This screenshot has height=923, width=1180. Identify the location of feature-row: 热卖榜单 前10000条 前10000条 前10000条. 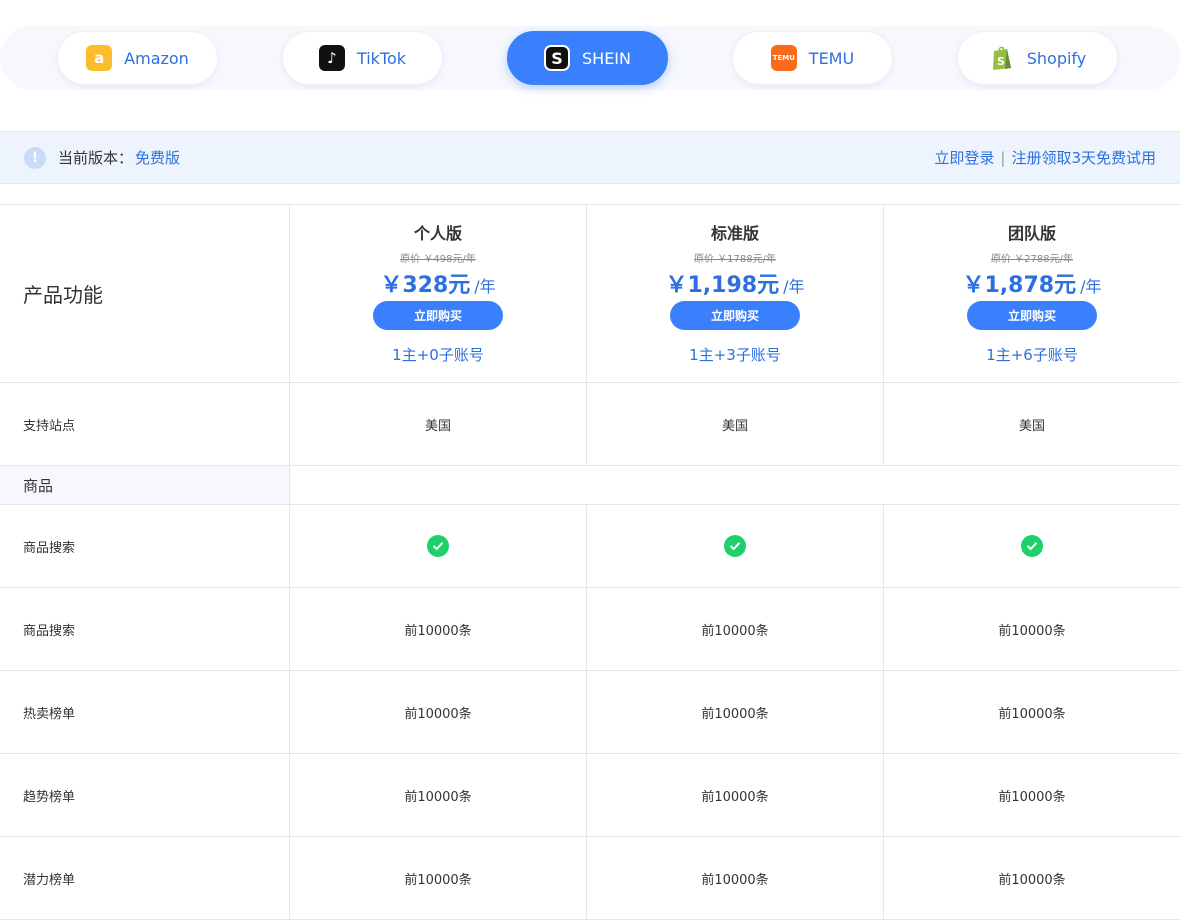
(590, 712).